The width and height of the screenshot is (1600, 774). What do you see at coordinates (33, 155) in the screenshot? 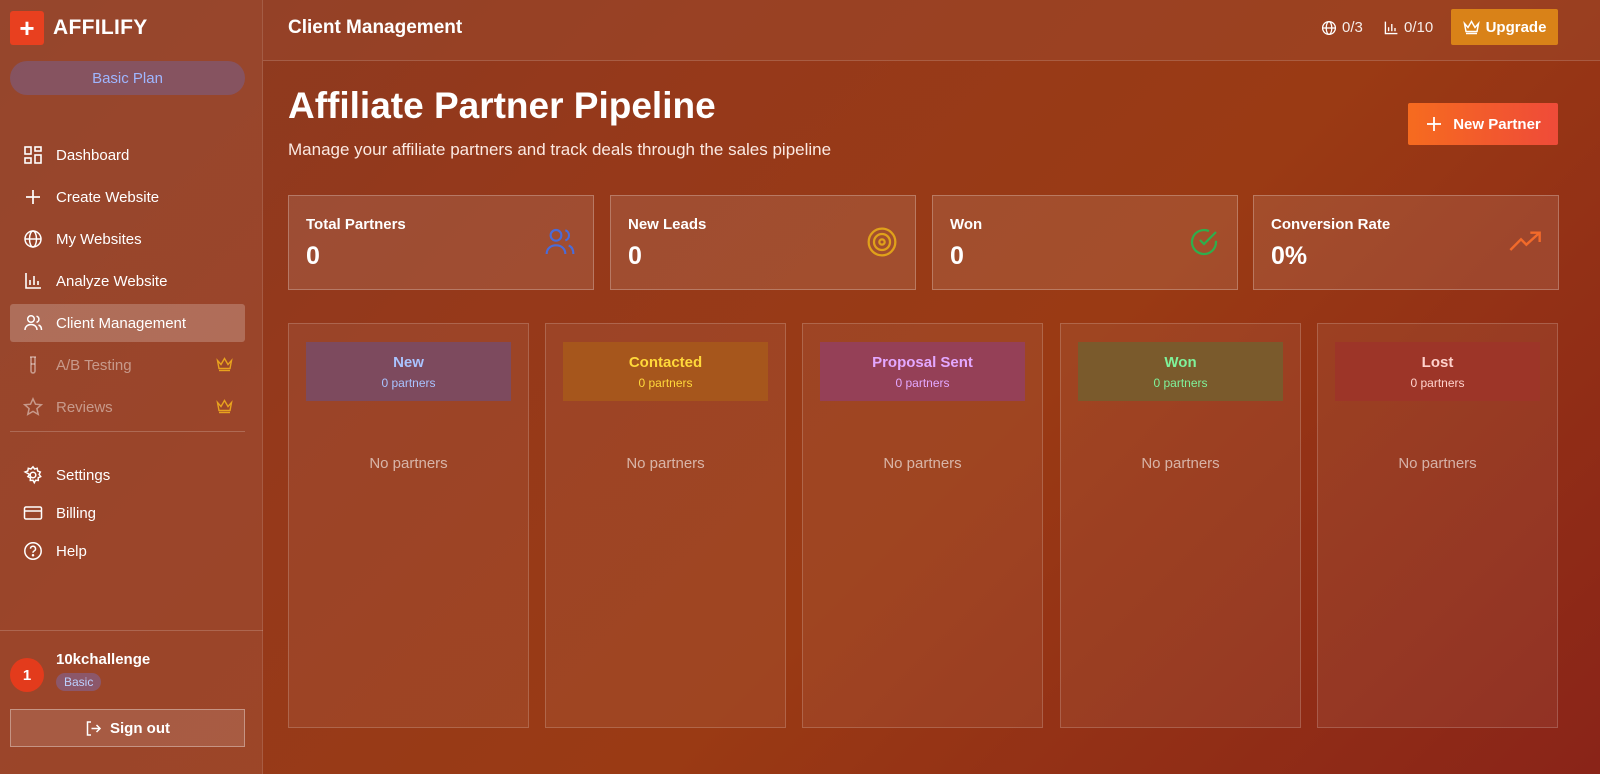
I see `grid-icon` at bounding box center [33, 155].